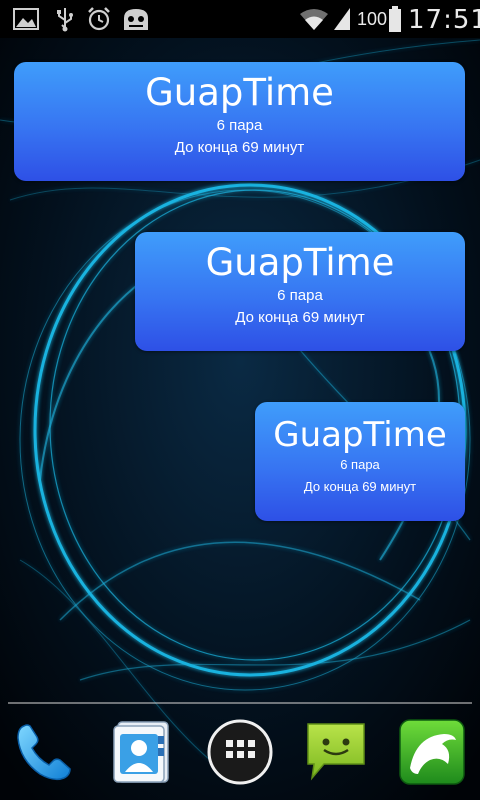  Describe the element at coordinates (336, 752) in the screenshot. I see `messaging-icon` at that location.